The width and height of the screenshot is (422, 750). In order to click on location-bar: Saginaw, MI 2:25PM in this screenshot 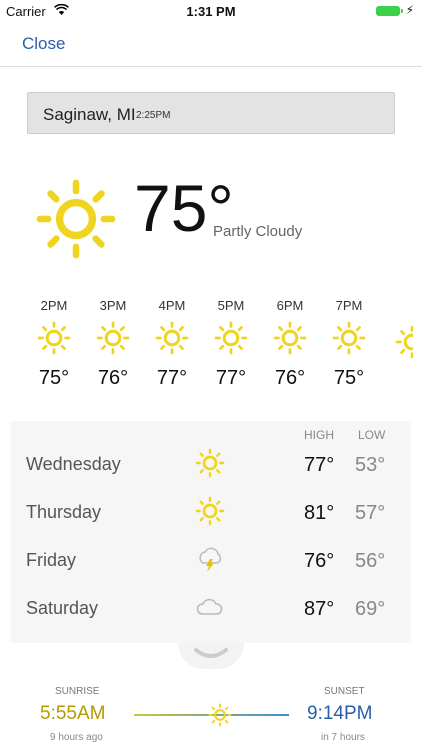, I will do `click(211, 113)`.